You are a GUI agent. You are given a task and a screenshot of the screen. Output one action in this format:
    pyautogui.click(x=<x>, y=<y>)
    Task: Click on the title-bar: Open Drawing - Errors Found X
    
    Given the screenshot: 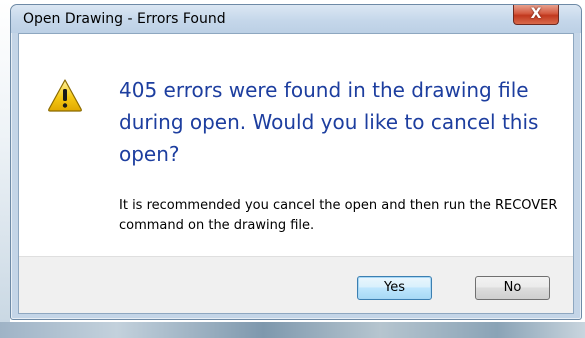 What is the action you would take?
    pyautogui.click(x=296, y=19)
    